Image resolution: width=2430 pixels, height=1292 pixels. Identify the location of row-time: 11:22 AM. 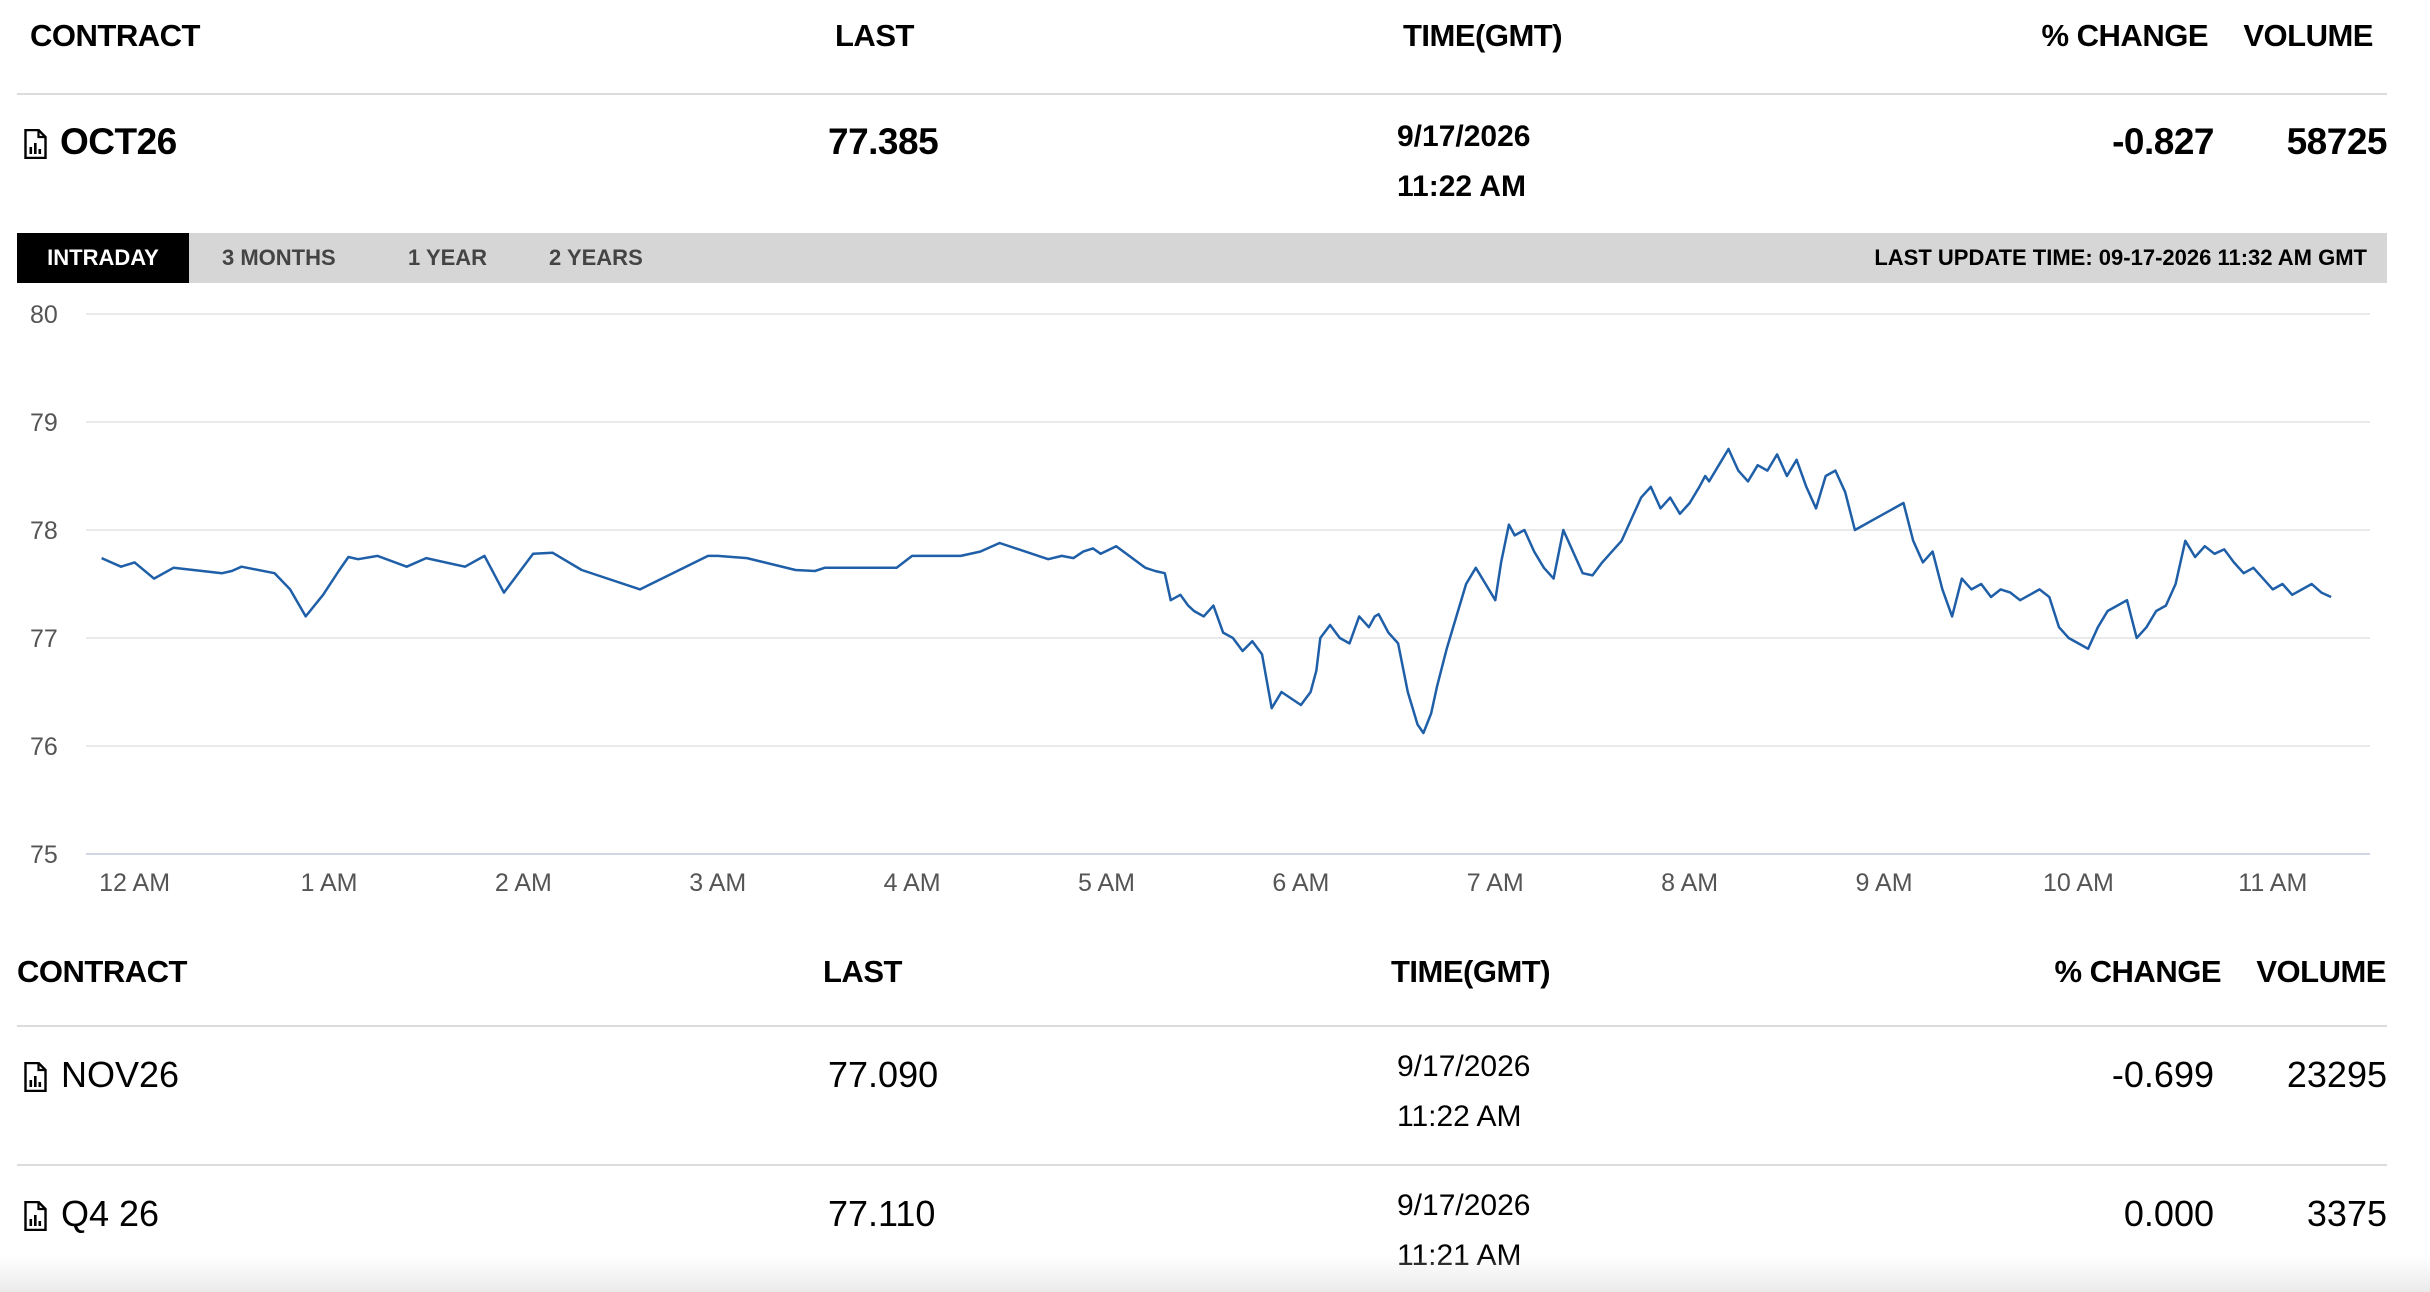
(1459, 1116).